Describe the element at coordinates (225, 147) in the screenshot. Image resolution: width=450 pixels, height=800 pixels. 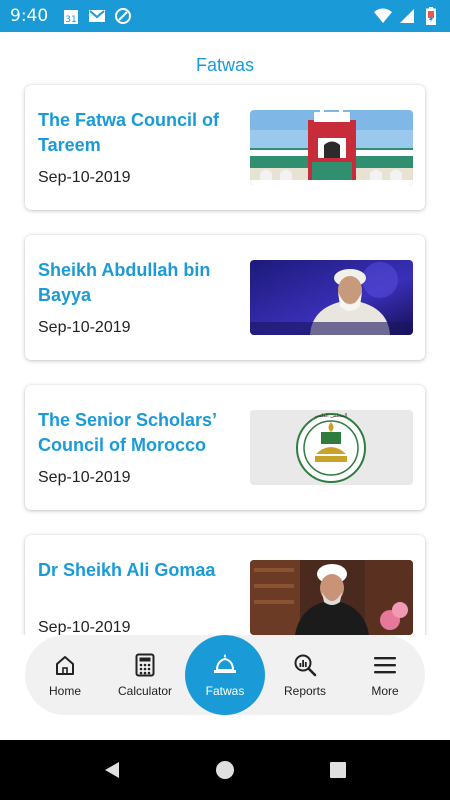
I see `fatwa-card: The Fatwa Council of Tareem Sep-10-2019` at that location.